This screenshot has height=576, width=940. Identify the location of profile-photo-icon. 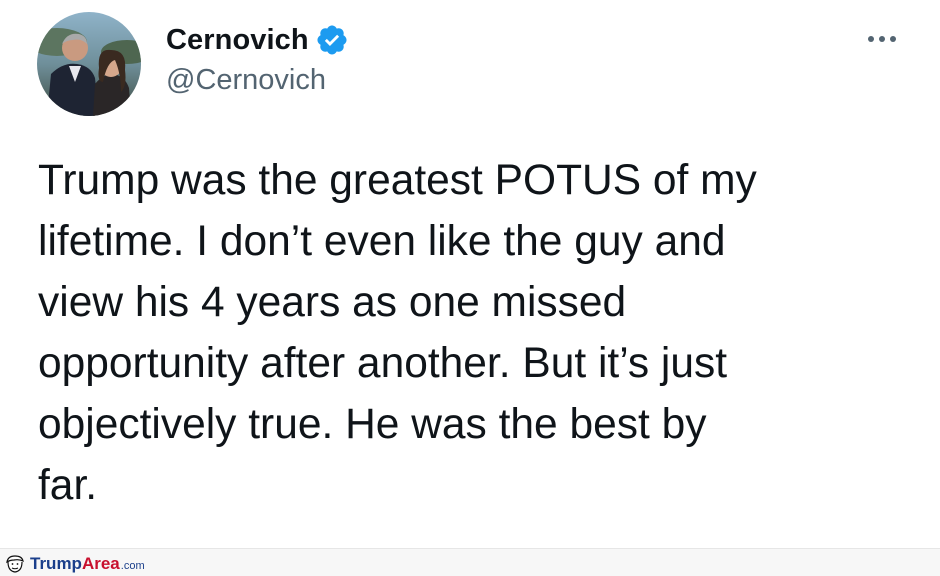
(89, 64).